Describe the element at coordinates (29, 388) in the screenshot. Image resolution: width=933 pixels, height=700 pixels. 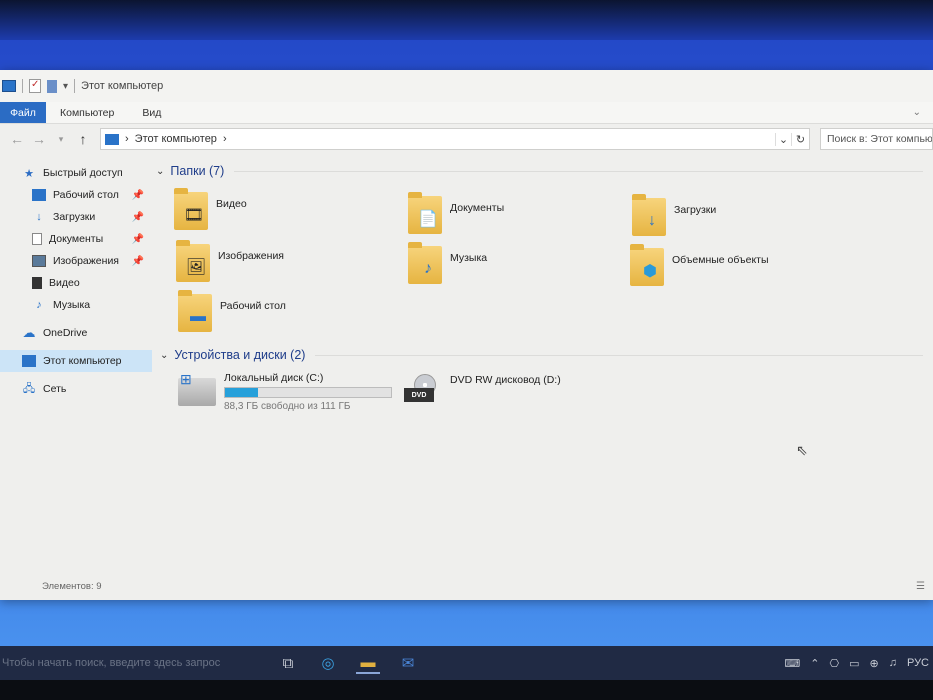
I see `network-icon: 🖧` at that location.